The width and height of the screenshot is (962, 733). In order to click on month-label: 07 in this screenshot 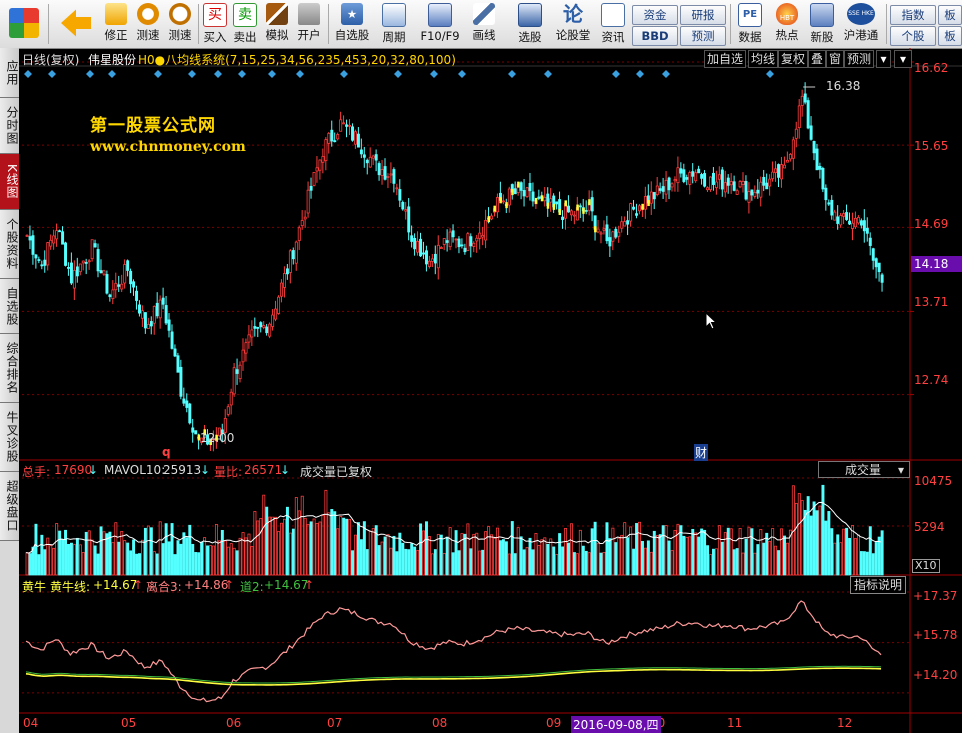, I will do `click(335, 723)`.